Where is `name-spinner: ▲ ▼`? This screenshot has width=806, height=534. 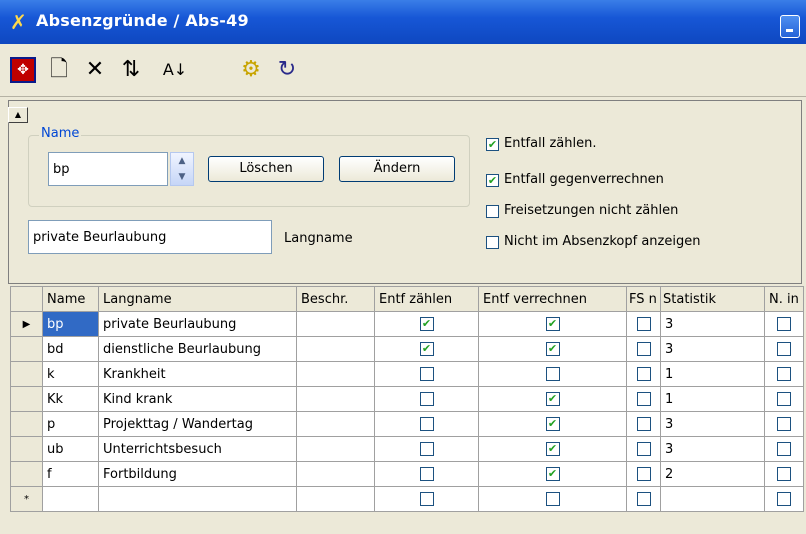 name-spinner: ▲ ▼ is located at coordinates (182, 169).